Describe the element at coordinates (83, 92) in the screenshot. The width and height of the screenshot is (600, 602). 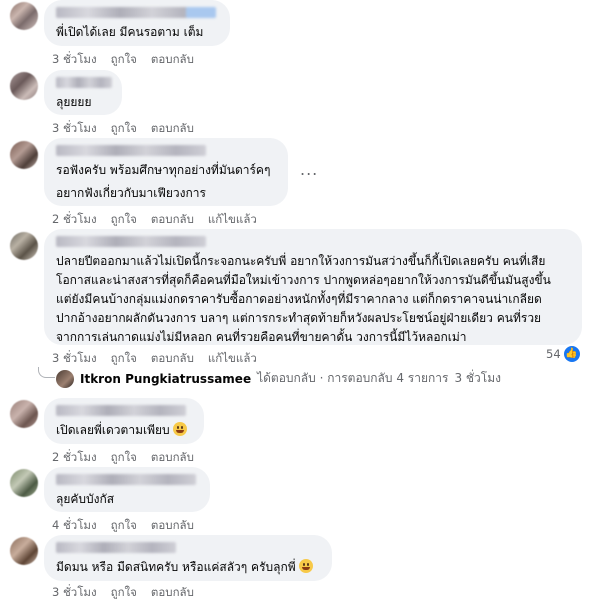
I see `comment-bubble: ลุยยยย` at that location.